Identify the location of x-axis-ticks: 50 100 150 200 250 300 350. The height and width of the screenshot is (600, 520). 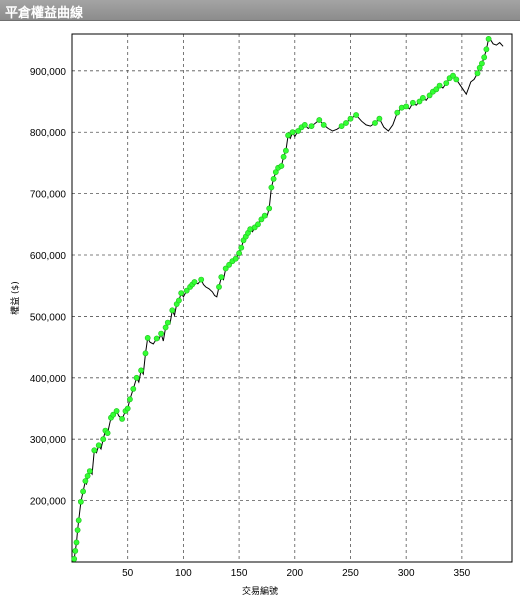
(296, 573).